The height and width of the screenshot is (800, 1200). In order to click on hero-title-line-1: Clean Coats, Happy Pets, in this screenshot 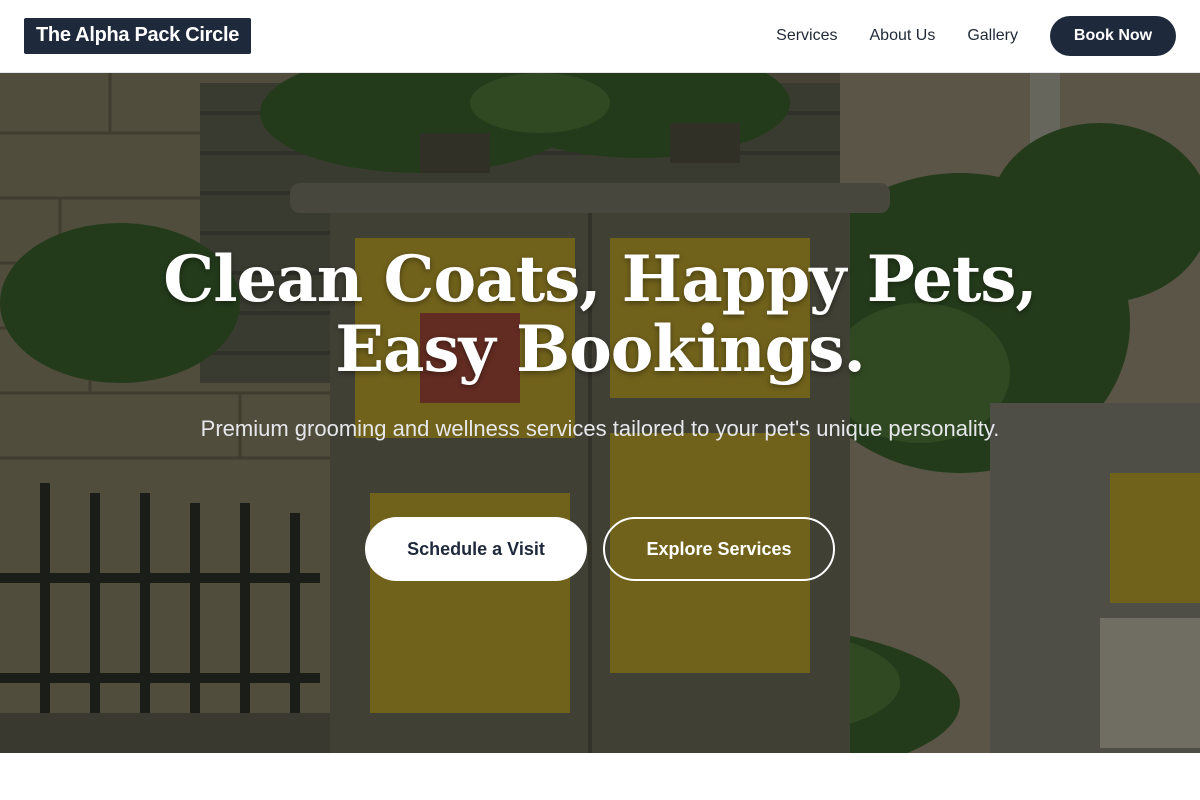, I will do `click(600, 279)`.